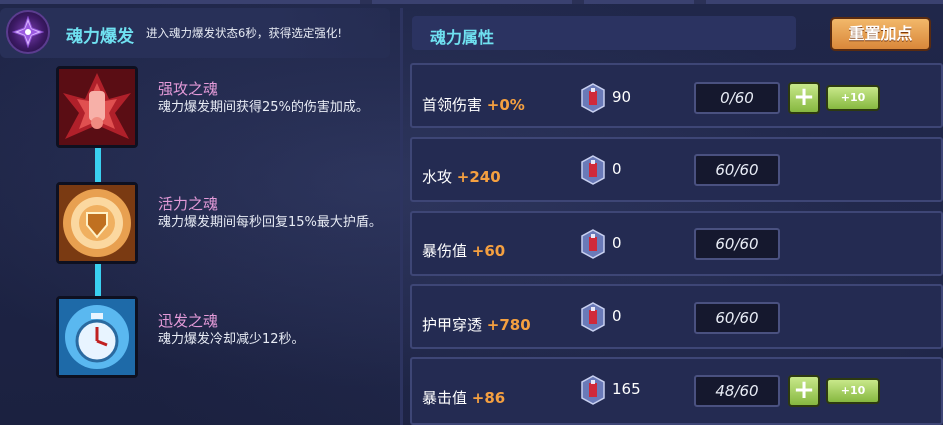 This screenshot has width=943, height=425. What do you see at coordinates (100, 37) in the screenshot?
I see `soul-burst-title: 魂力爆发` at bounding box center [100, 37].